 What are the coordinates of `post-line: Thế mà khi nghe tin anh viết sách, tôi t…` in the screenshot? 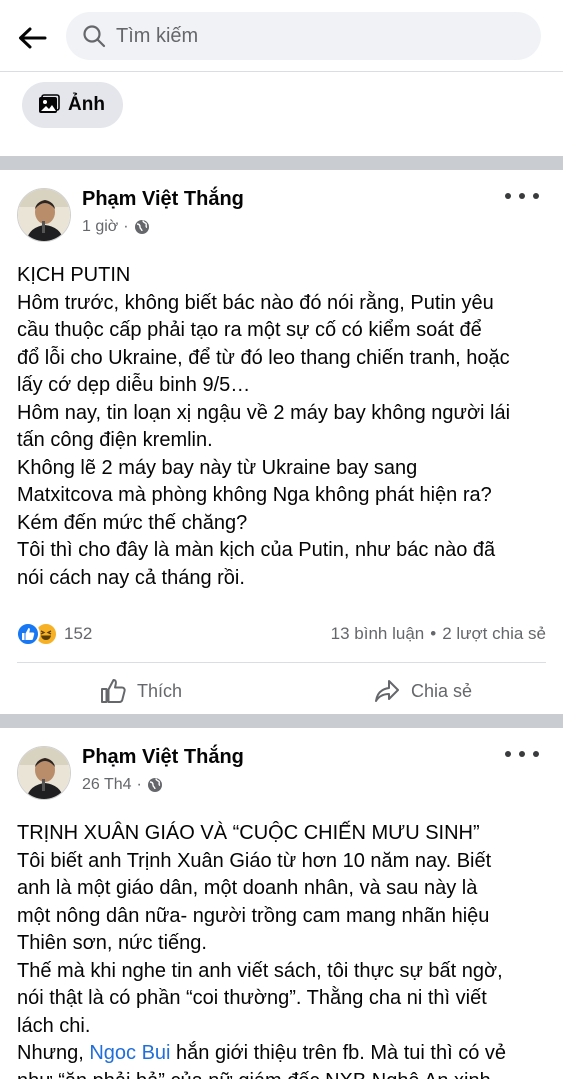 It's located at (260, 970).